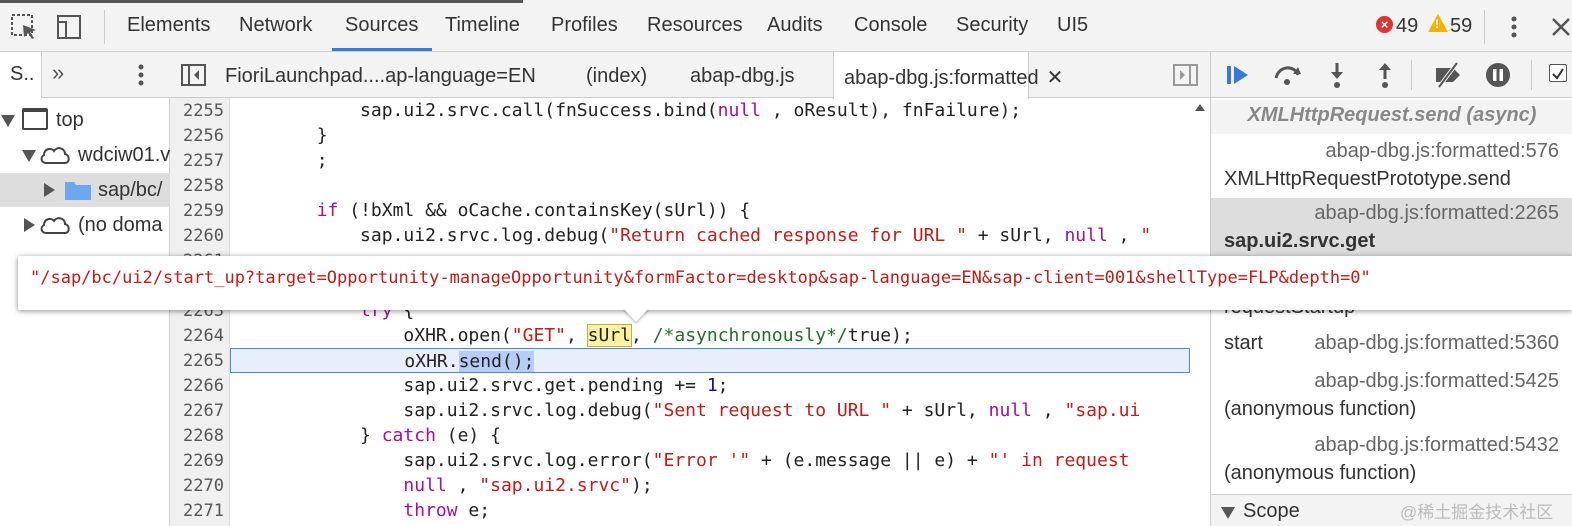 The height and width of the screenshot is (526, 1572). What do you see at coordinates (120, 225) in the screenshot?
I see `tree-item-label: (no doma` at bounding box center [120, 225].